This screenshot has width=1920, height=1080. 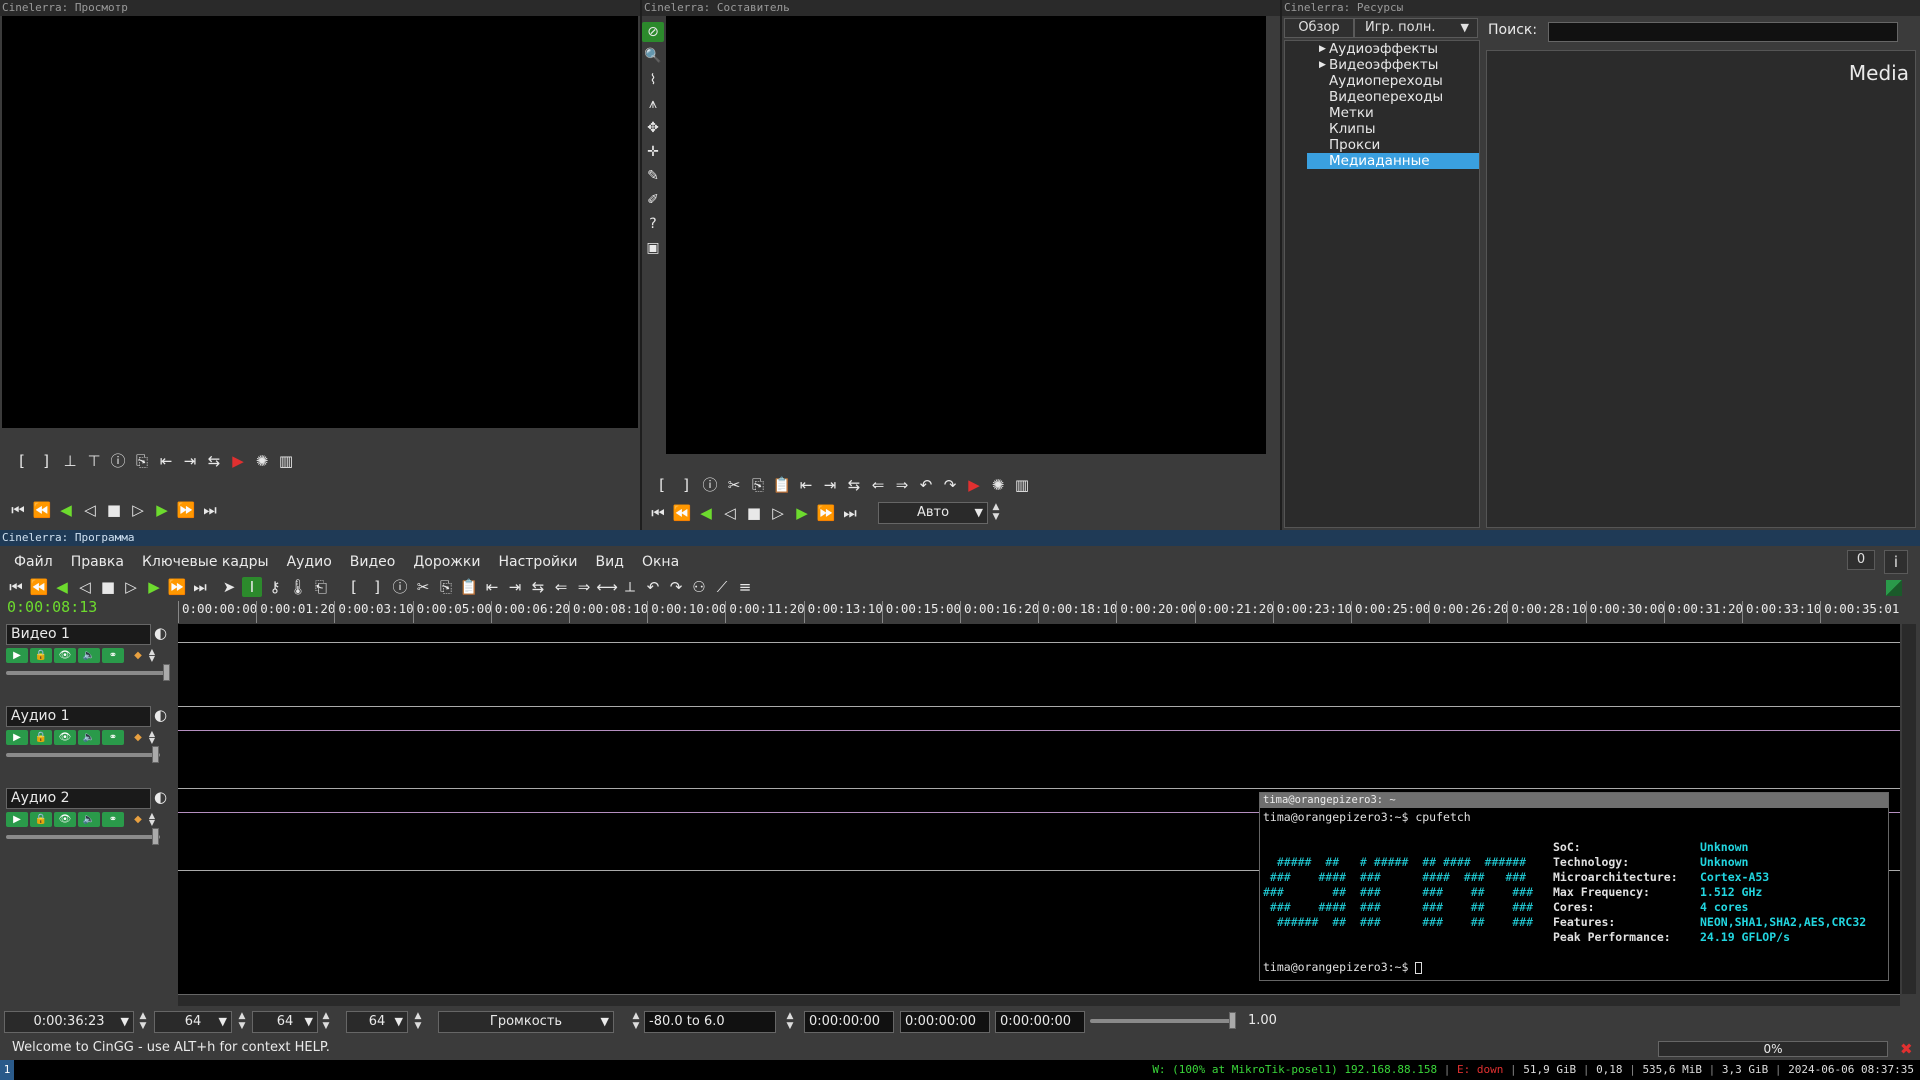 What do you see at coordinates (699, 587) in the screenshot?
I see `gang-icon: ⚇` at bounding box center [699, 587].